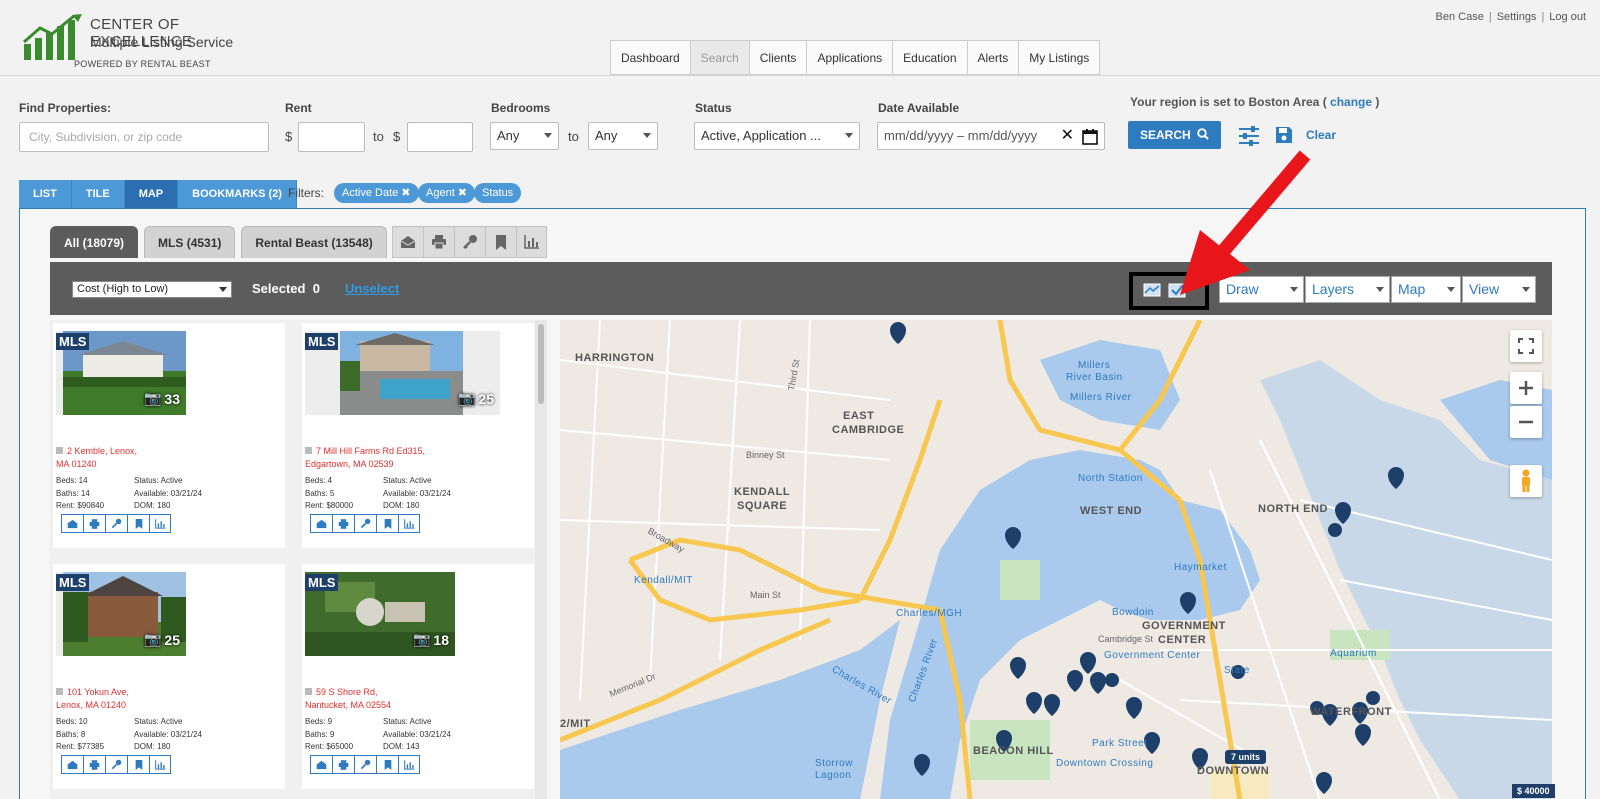 The width and height of the screenshot is (1600, 799). Describe the element at coordinates (1321, 135) in the screenshot. I see `clear-search-link: Clear` at that location.